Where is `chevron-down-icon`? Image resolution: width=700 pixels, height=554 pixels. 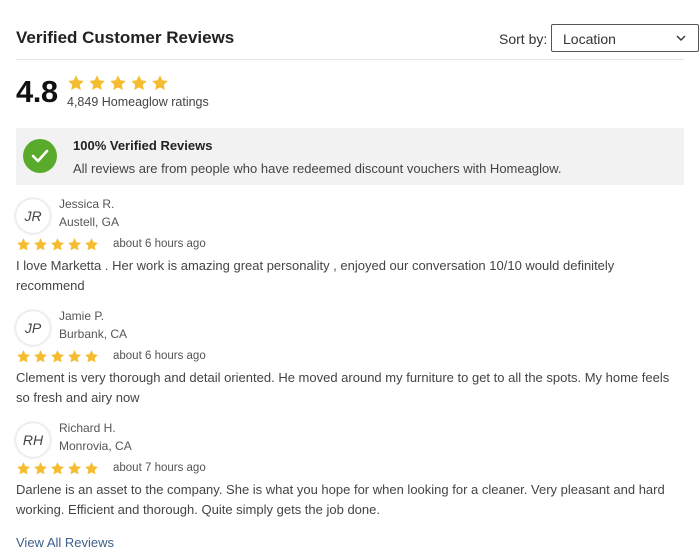
chevron-down-icon is located at coordinates (681, 38).